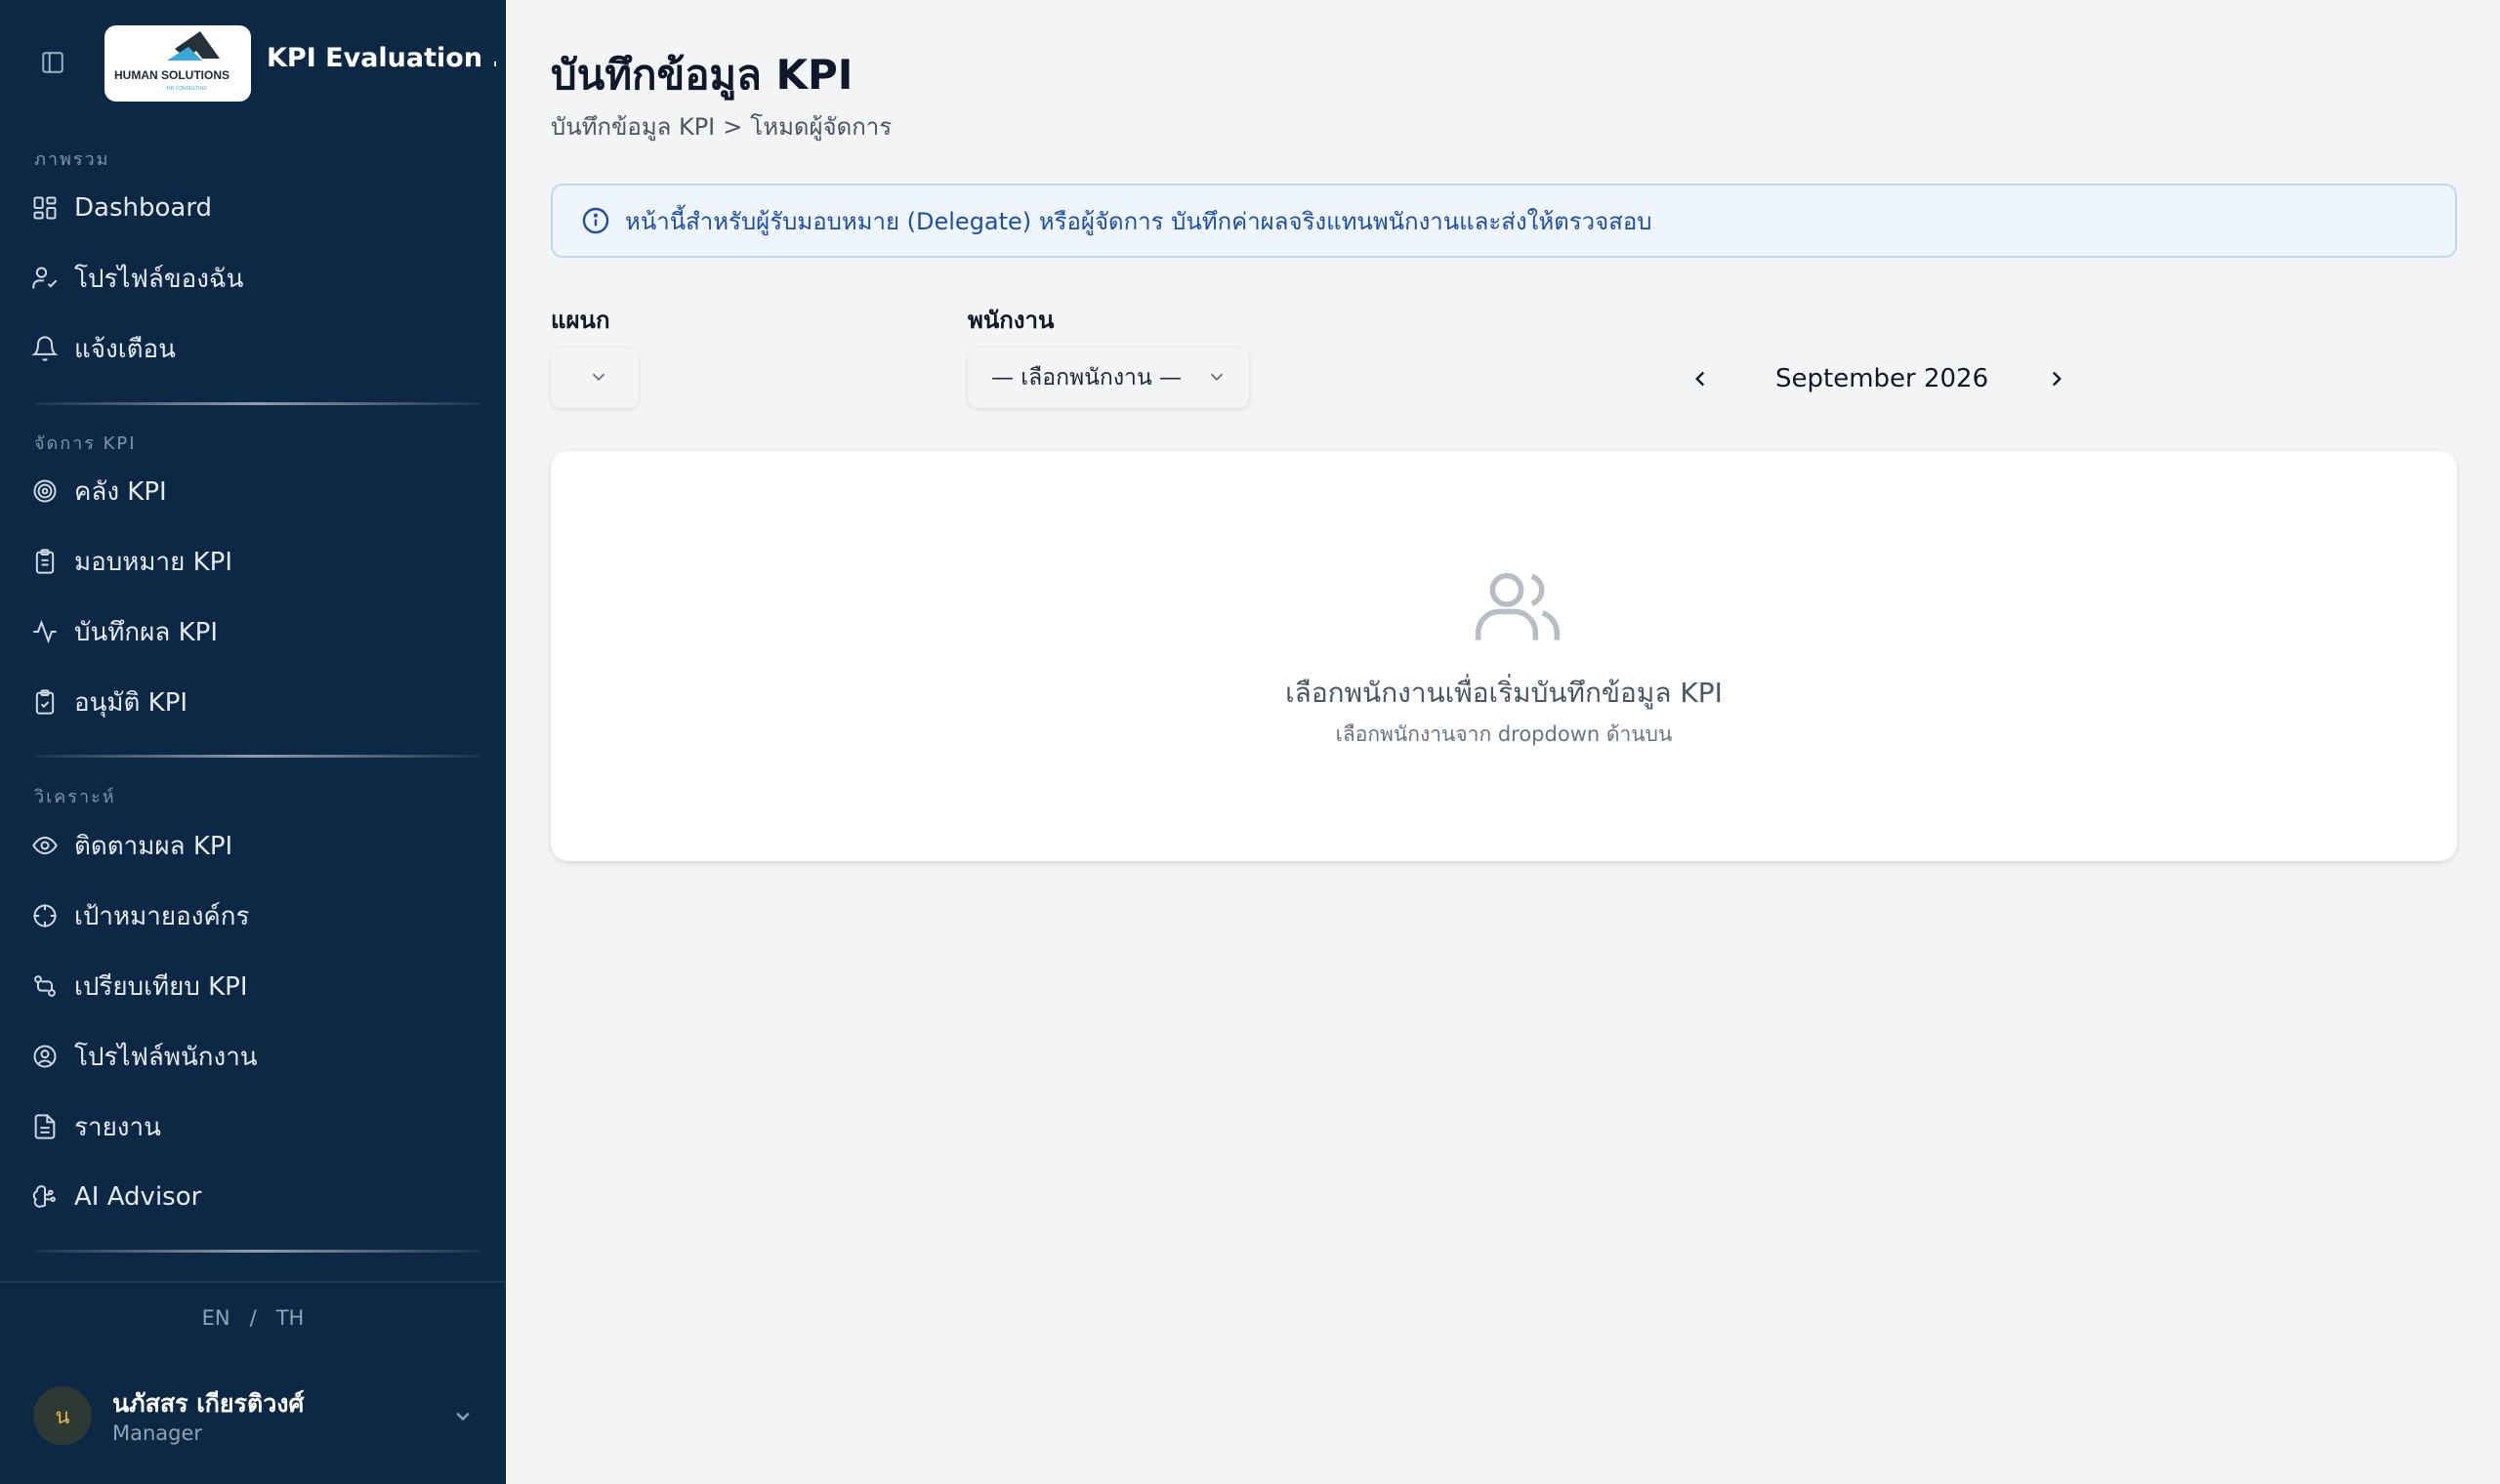 This screenshot has width=2500, height=1484. Describe the element at coordinates (44, 1127) in the screenshot. I see `document-icon` at that location.